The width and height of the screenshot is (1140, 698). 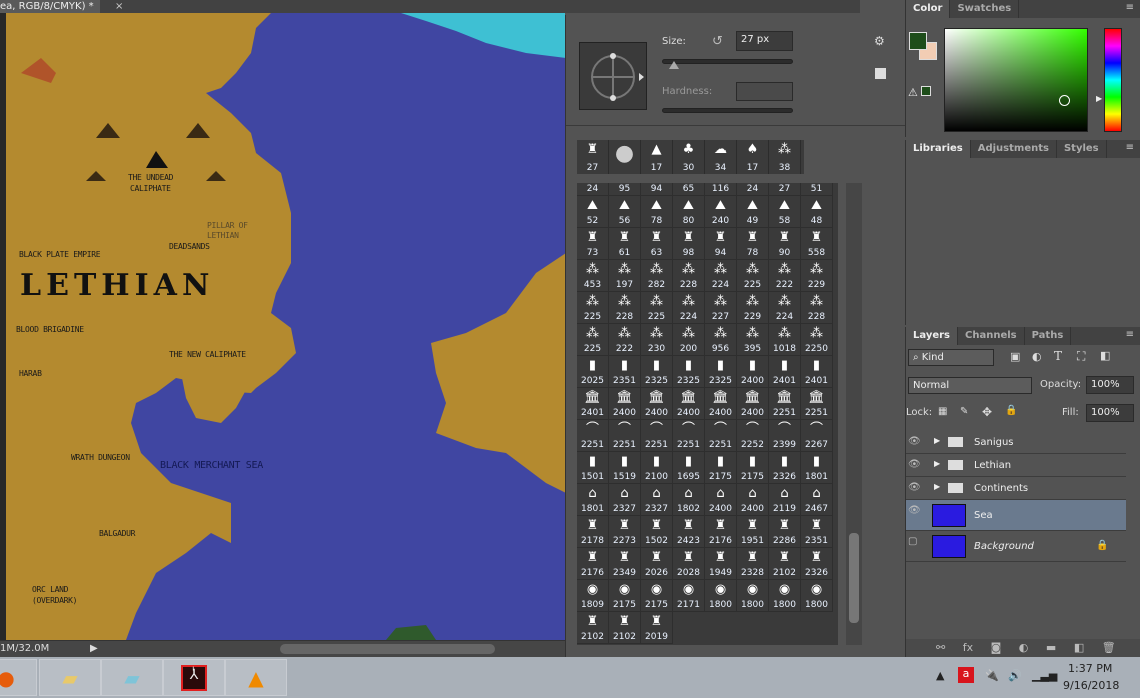 I want to click on tab-libraries: Libraries, so click(x=938, y=149).